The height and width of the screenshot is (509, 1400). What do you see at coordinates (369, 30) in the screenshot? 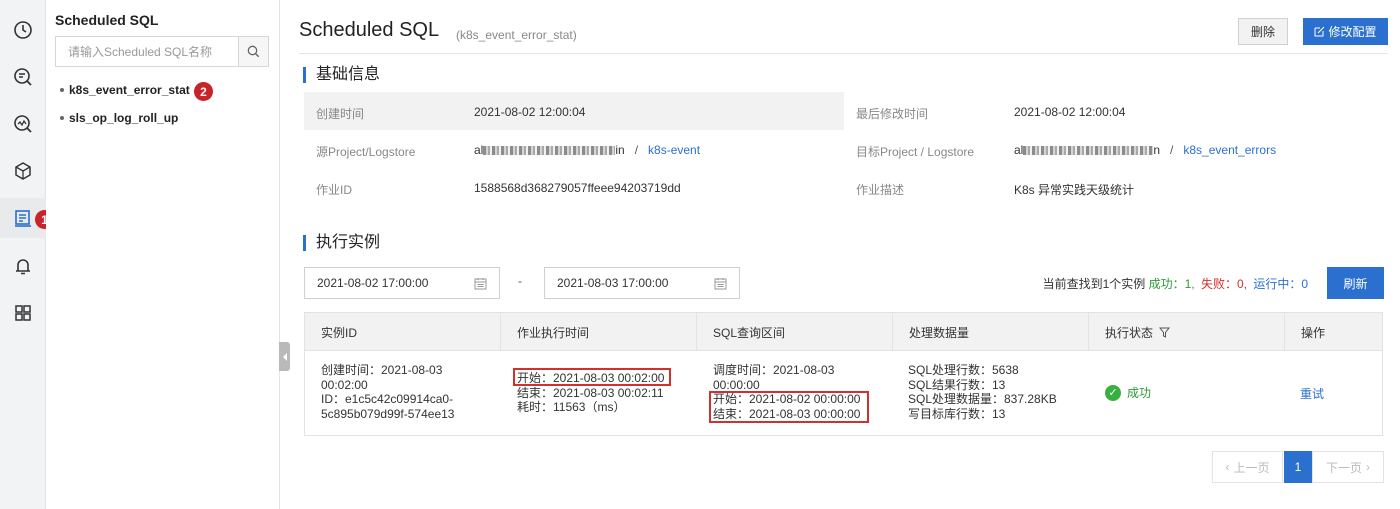
I see `page-title: Scheduled SQL` at bounding box center [369, 30].